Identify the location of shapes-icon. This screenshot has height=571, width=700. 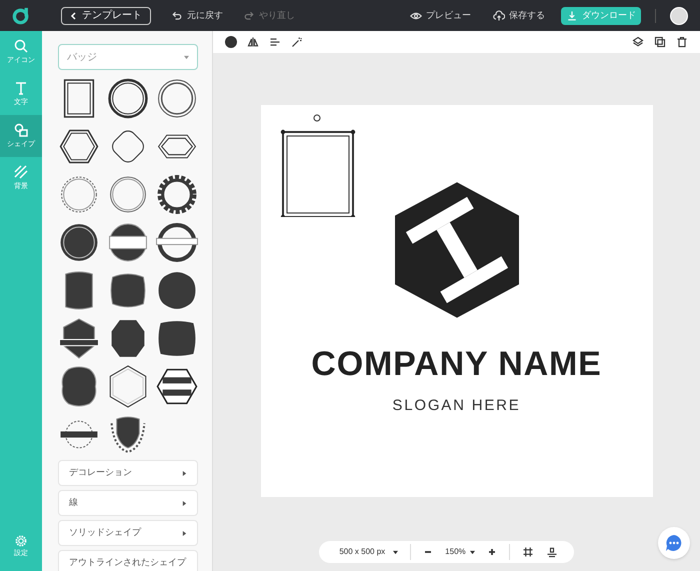
(21, 130).